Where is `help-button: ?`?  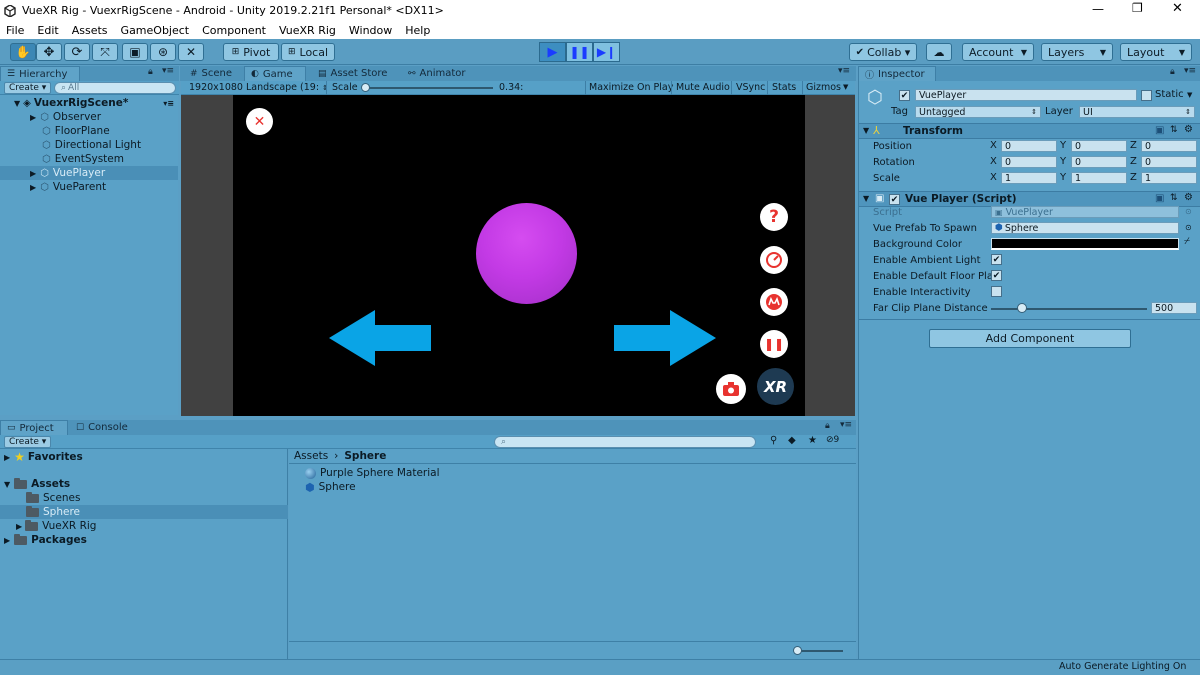 help-button: ? is located at coordinates (774, 217).